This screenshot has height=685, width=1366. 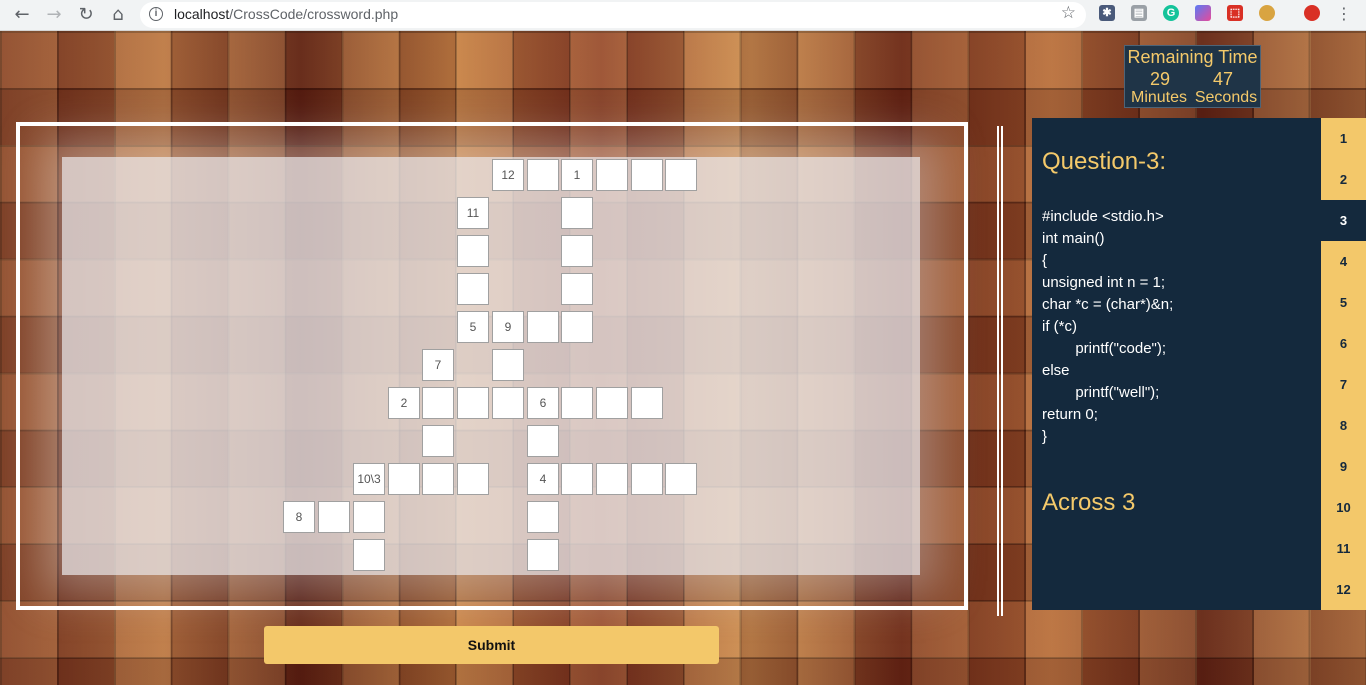 What do you see at coordinates (1343, 138) in the screenshot?
I see `question-nav-item: 1` at bounding box center [1343, 138].